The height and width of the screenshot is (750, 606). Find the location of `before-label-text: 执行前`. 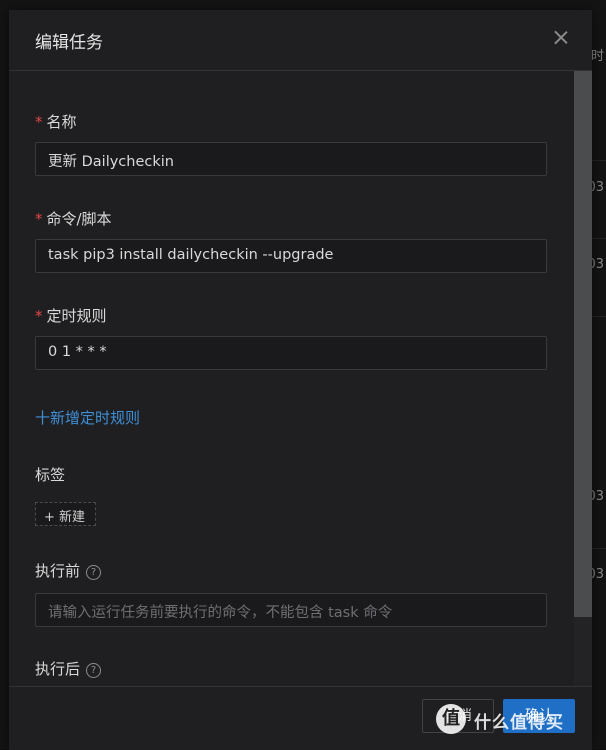

before-label-text: 执行前 is located at coordinates (58, 571).